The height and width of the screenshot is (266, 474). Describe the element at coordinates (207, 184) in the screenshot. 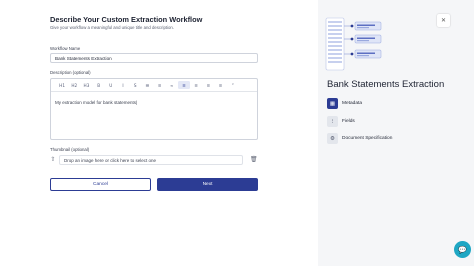

I see `next-button: Next` at that location.